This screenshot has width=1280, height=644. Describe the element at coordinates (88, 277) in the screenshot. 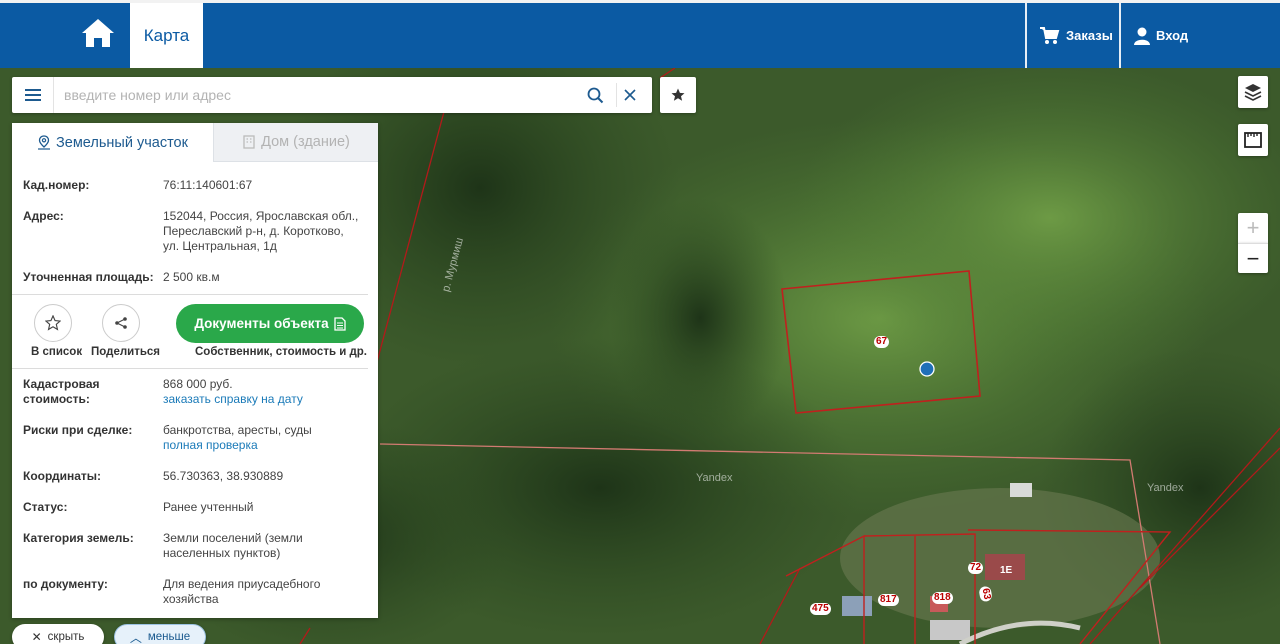

I see `area-label: Уточненная площадь:` at that location.